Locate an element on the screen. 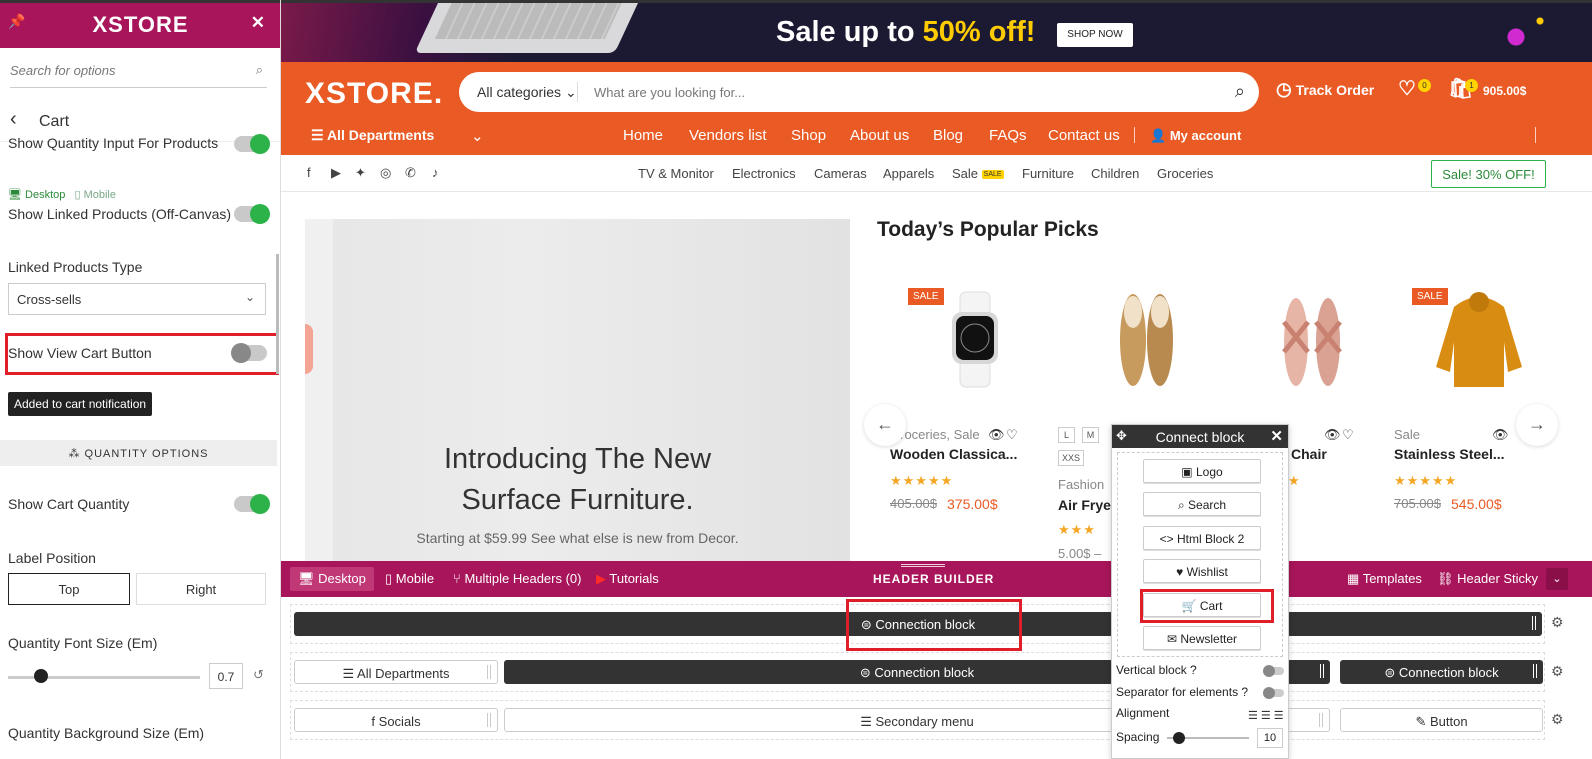  wishlist-icon: ♡ is located at coordinates (1407, 88).